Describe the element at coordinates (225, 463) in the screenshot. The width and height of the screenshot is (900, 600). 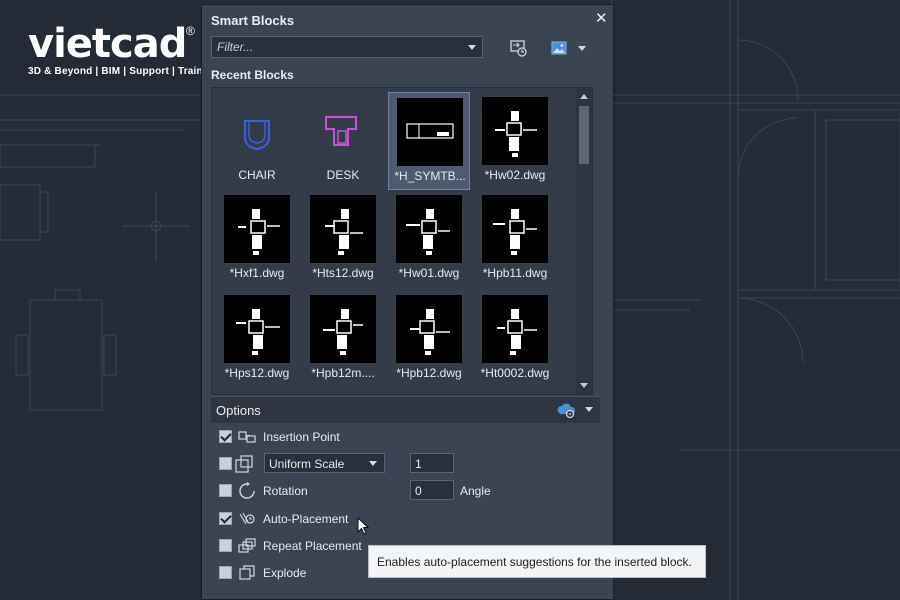
I see `scale-checkbox` at that location.